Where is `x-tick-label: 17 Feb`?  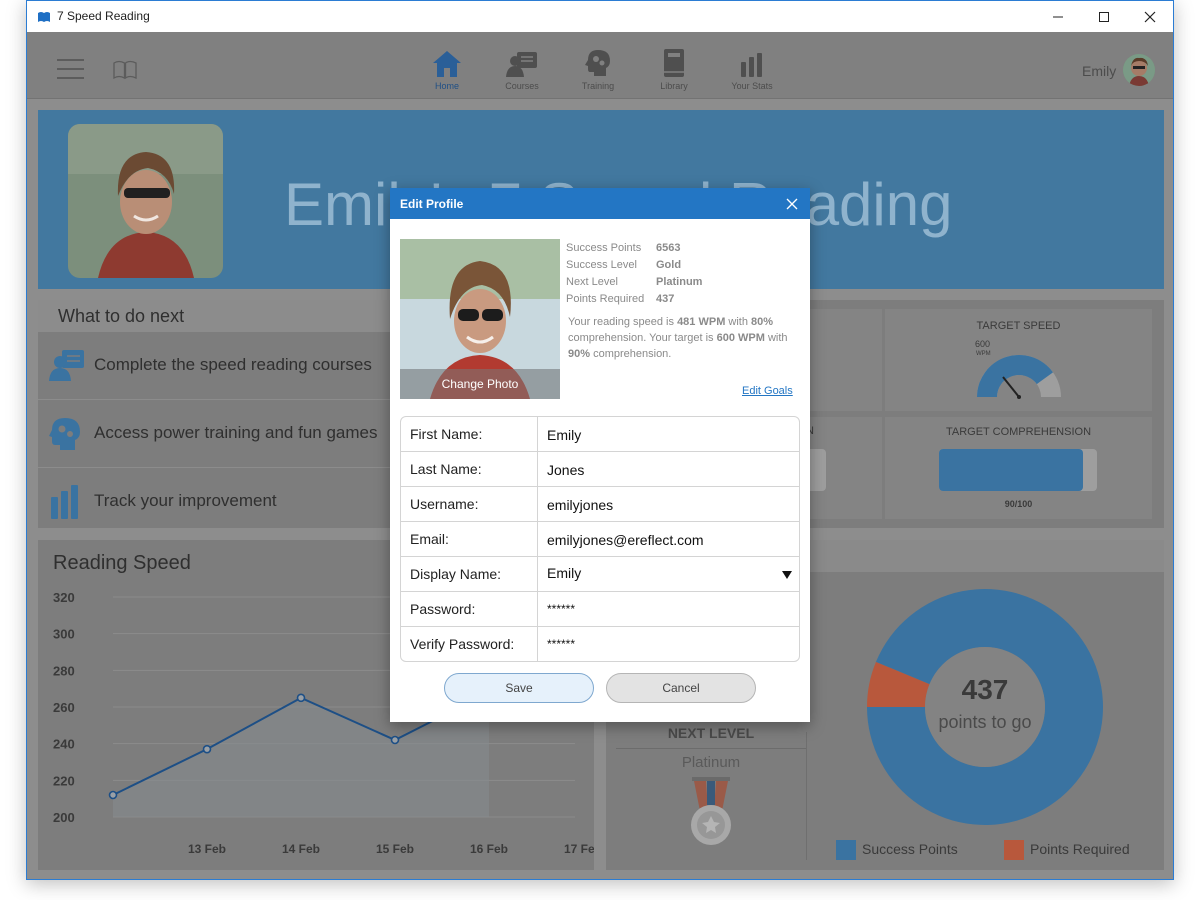
x-tick-label: 17 Feb is located at coordinates (579, 849).